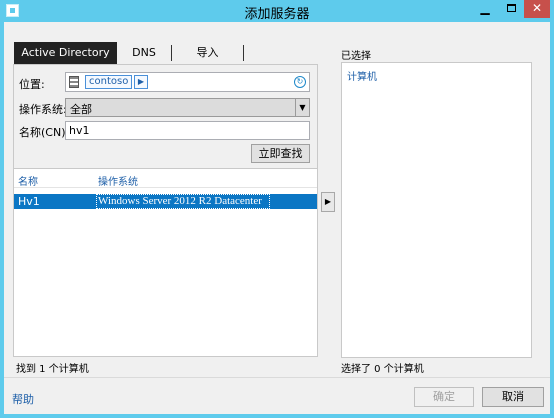  What do you see at coordinates (356, 56) in the screenshot?
I see `selected-label: 已选择` at bounding box center [356, 56].